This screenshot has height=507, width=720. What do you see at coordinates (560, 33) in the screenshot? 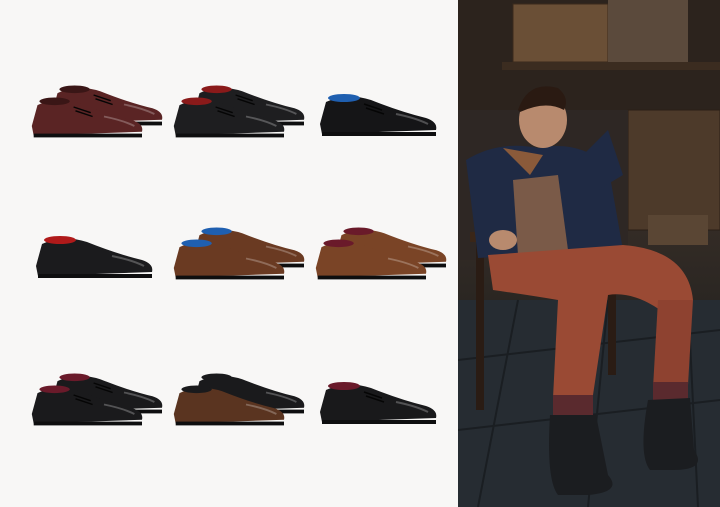
I see `crate` at bounding box center [560, 33].